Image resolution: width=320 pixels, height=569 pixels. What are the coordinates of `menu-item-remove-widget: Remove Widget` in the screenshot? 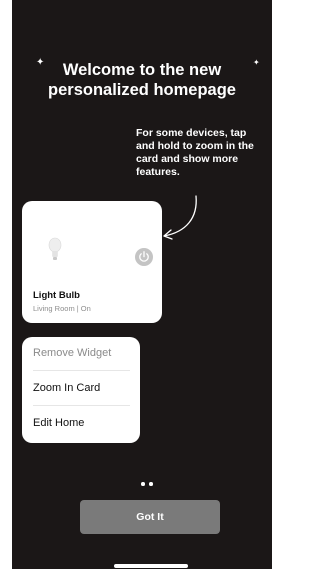 It's located at (72, 353).